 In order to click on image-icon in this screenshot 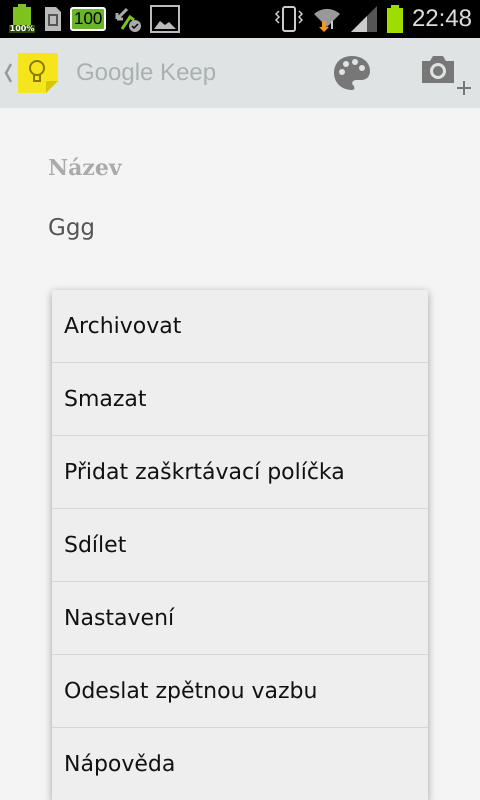, I will do `click(165, 19)`.